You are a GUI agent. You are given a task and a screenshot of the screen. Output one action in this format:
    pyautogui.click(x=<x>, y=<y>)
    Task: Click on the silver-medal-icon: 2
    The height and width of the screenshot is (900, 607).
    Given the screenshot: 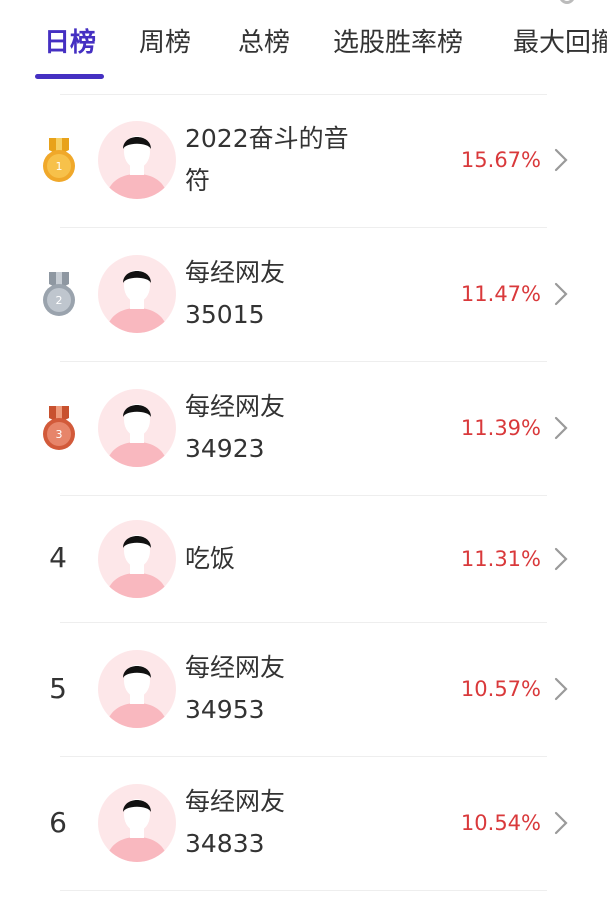 What is the action you would take?
    pyautogui.click(x=59, y=294)
    